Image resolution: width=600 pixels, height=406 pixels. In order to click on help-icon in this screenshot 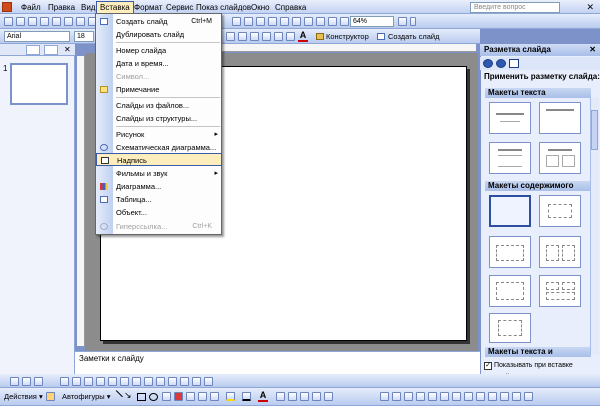, I will do `click(402, 21)`.